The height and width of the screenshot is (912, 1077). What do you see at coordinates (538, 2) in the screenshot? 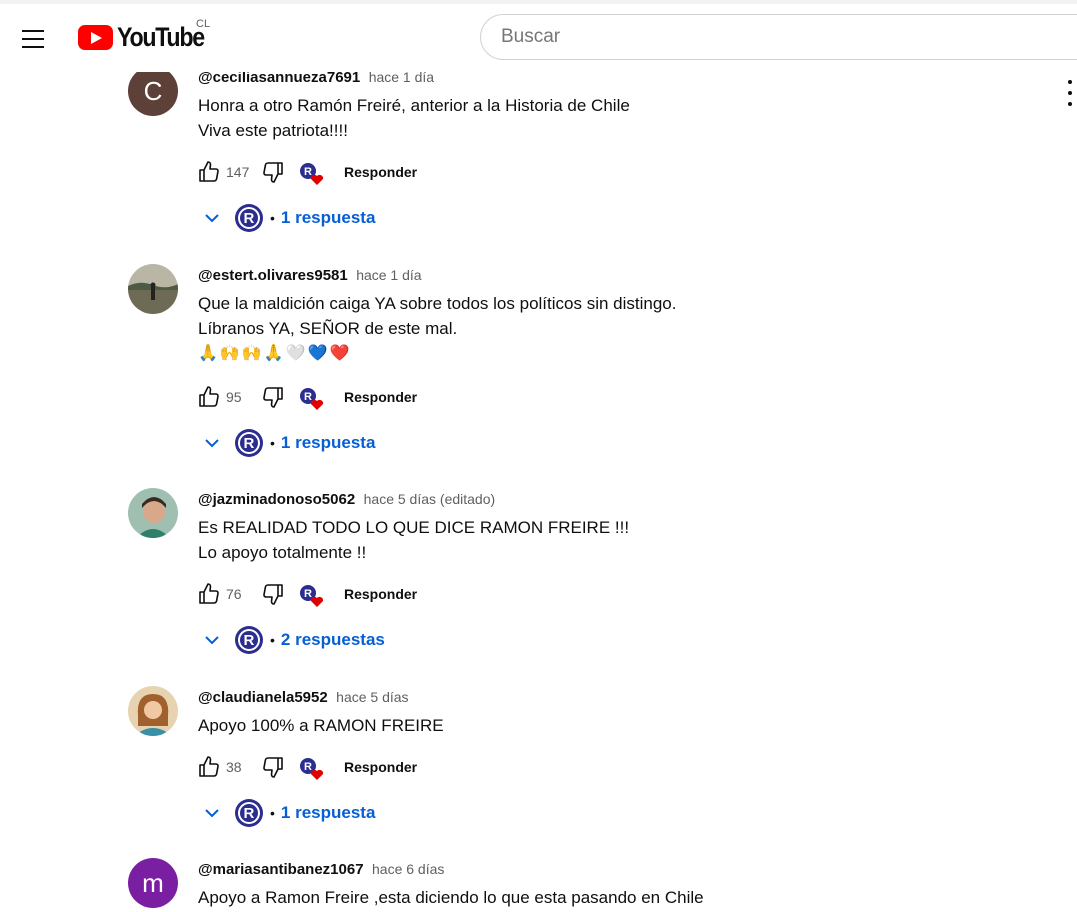
I see `top-divider` at bounding box center [538, 2].